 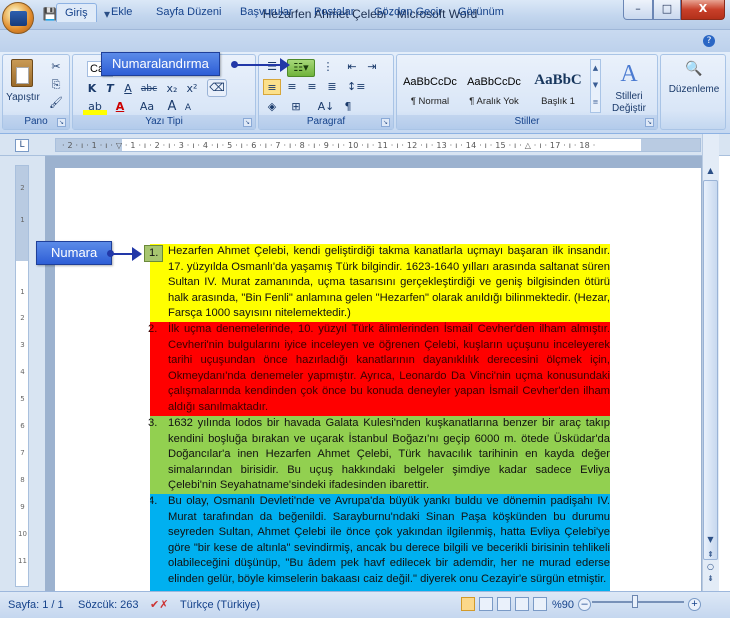 What do you see at coordinates (334, 12) in the screenshot?
I see `tab-postalar: Postalar` at bounding box center [334, 12].